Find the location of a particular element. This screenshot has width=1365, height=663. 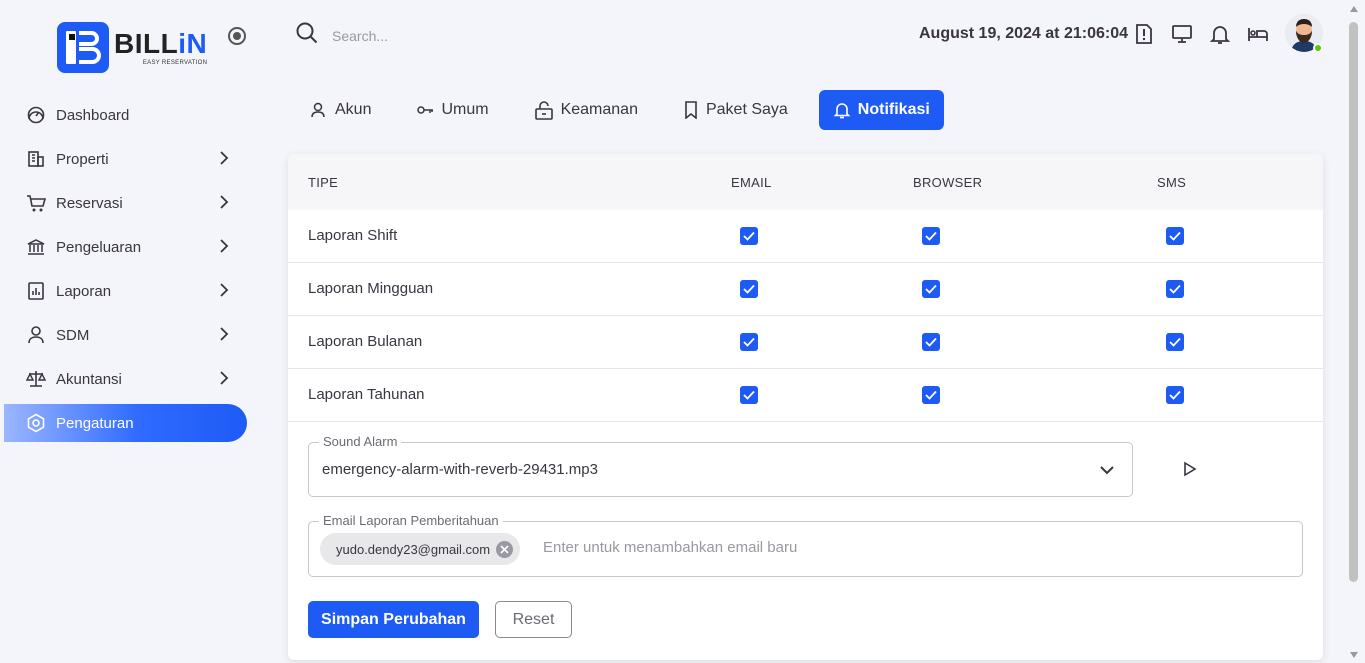

email-chip: yudo.dendy23@gmail.com is located at coordinates (420, 549).